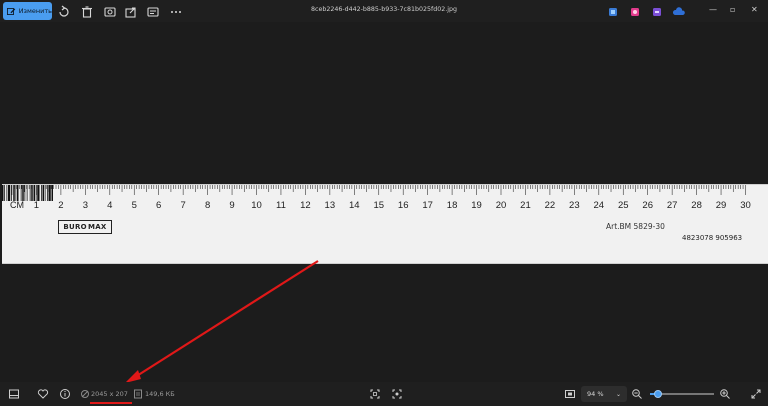  Describe the element at coordinates (637, 394) in the screenshot. I see `zoom-out-icon` at that location.